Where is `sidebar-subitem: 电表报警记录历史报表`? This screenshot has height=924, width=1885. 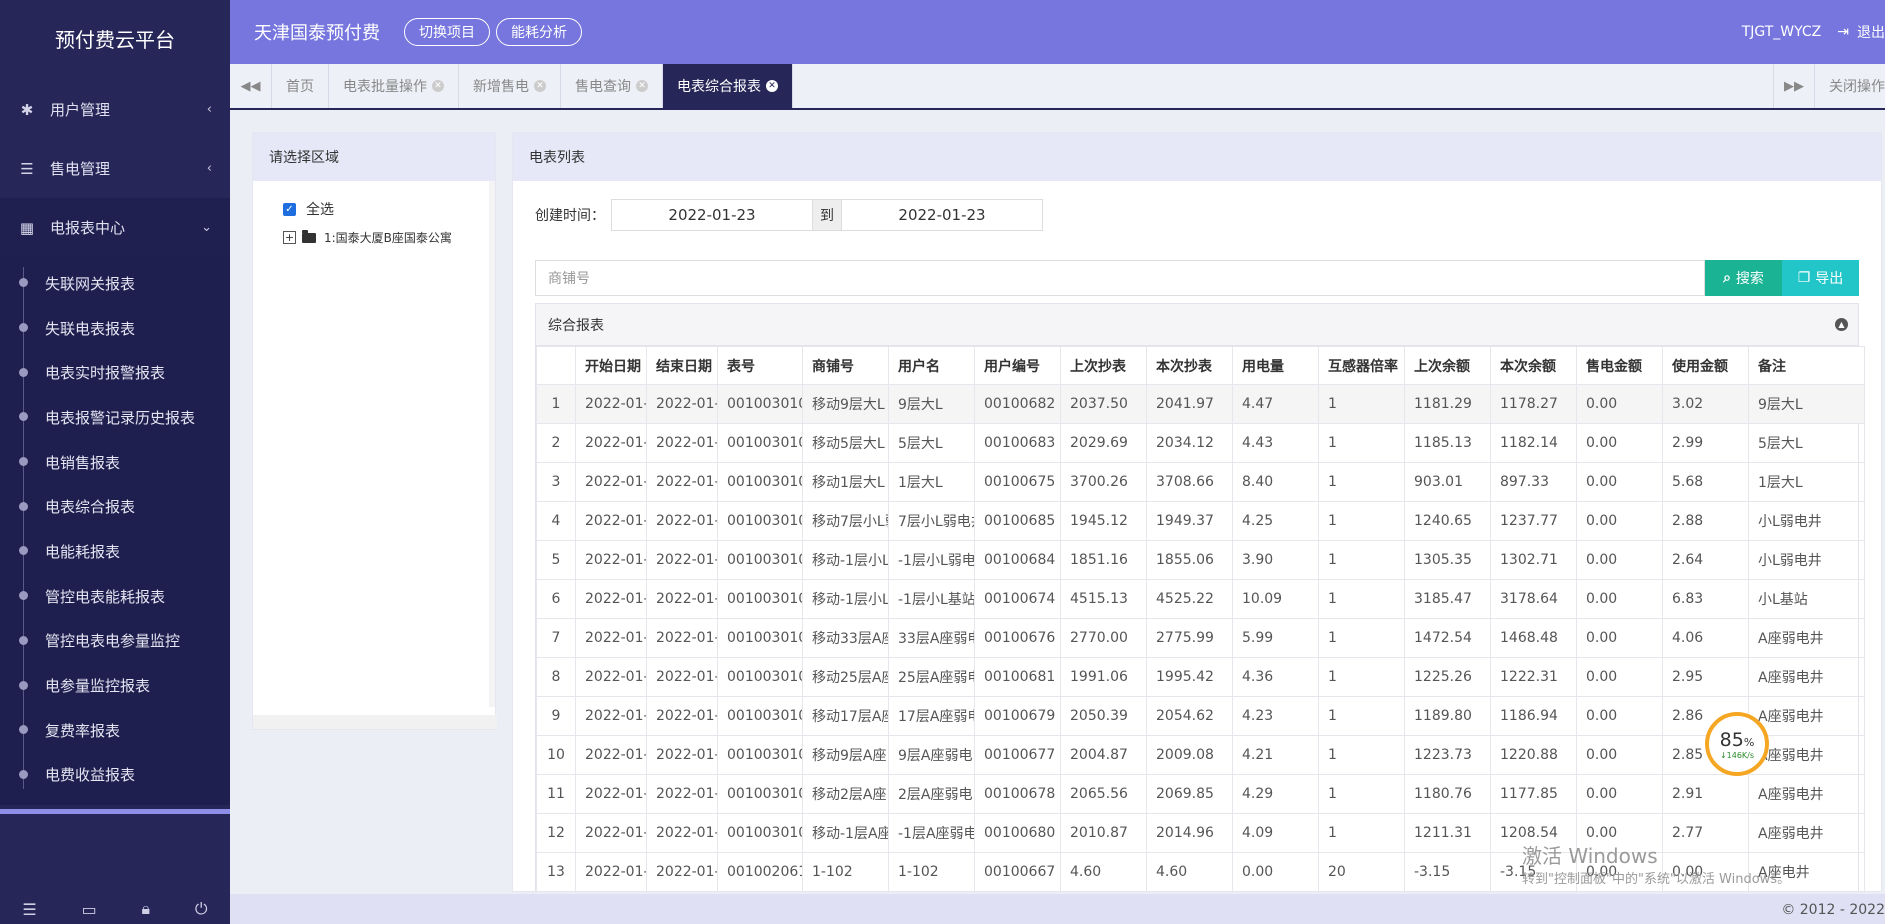
sidebar-subitem: 电表报警记录历史报表 is located at coordinates (115, 417).